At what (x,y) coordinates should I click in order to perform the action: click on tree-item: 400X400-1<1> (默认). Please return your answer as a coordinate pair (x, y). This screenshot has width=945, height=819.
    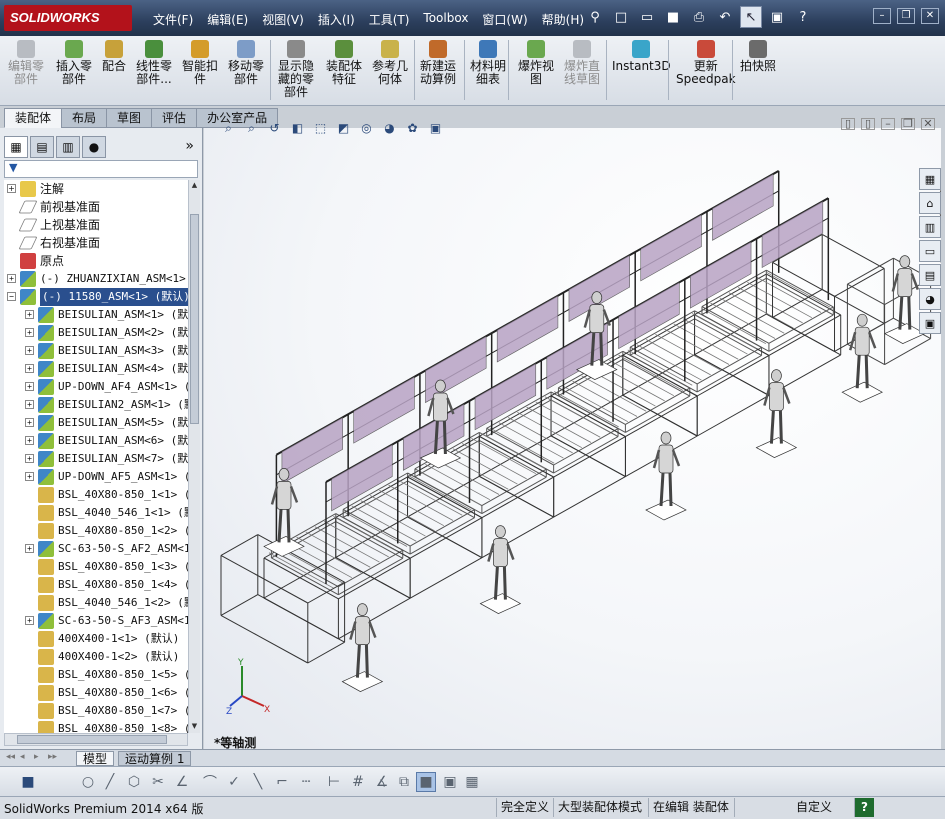
    Looking at the image, I should click on (96, 639).